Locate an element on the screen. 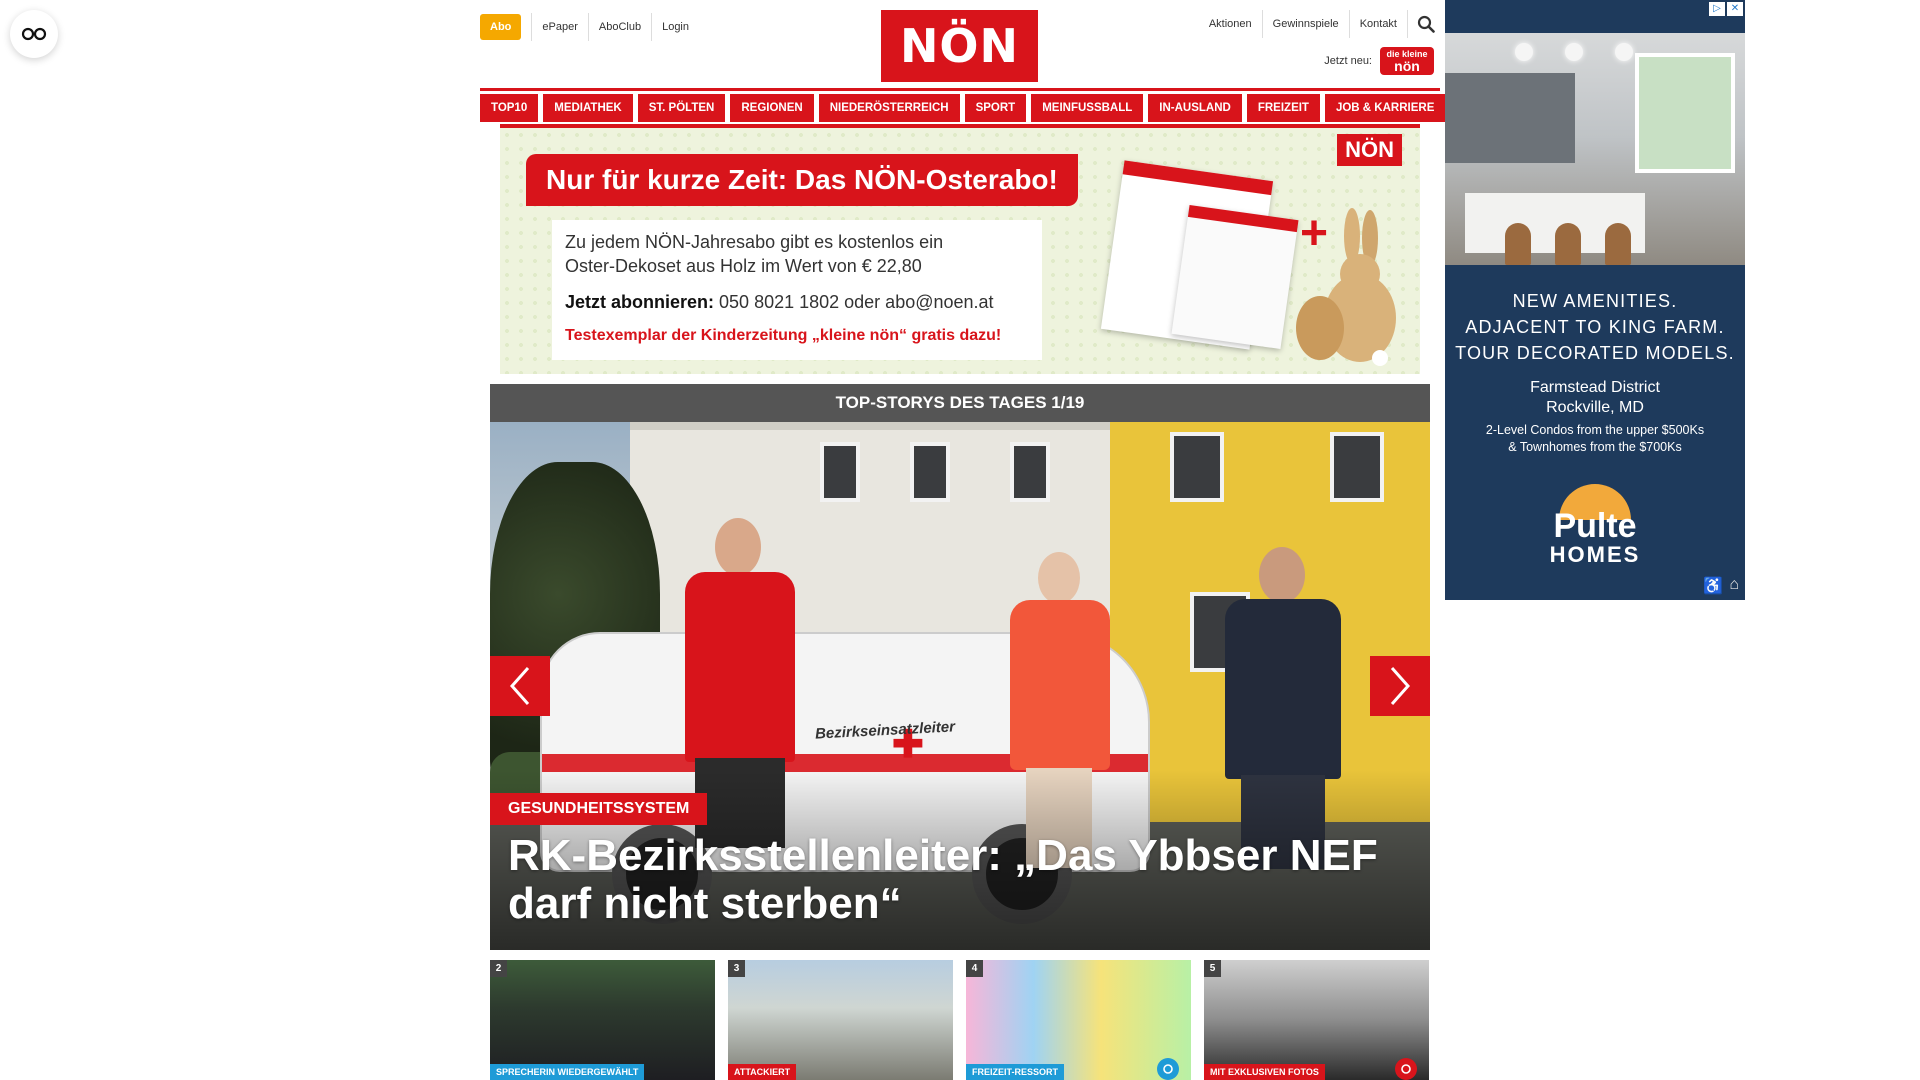  nav-item-meinfussball: MEINFUSSBALL is located at coordinates (1087, 108).